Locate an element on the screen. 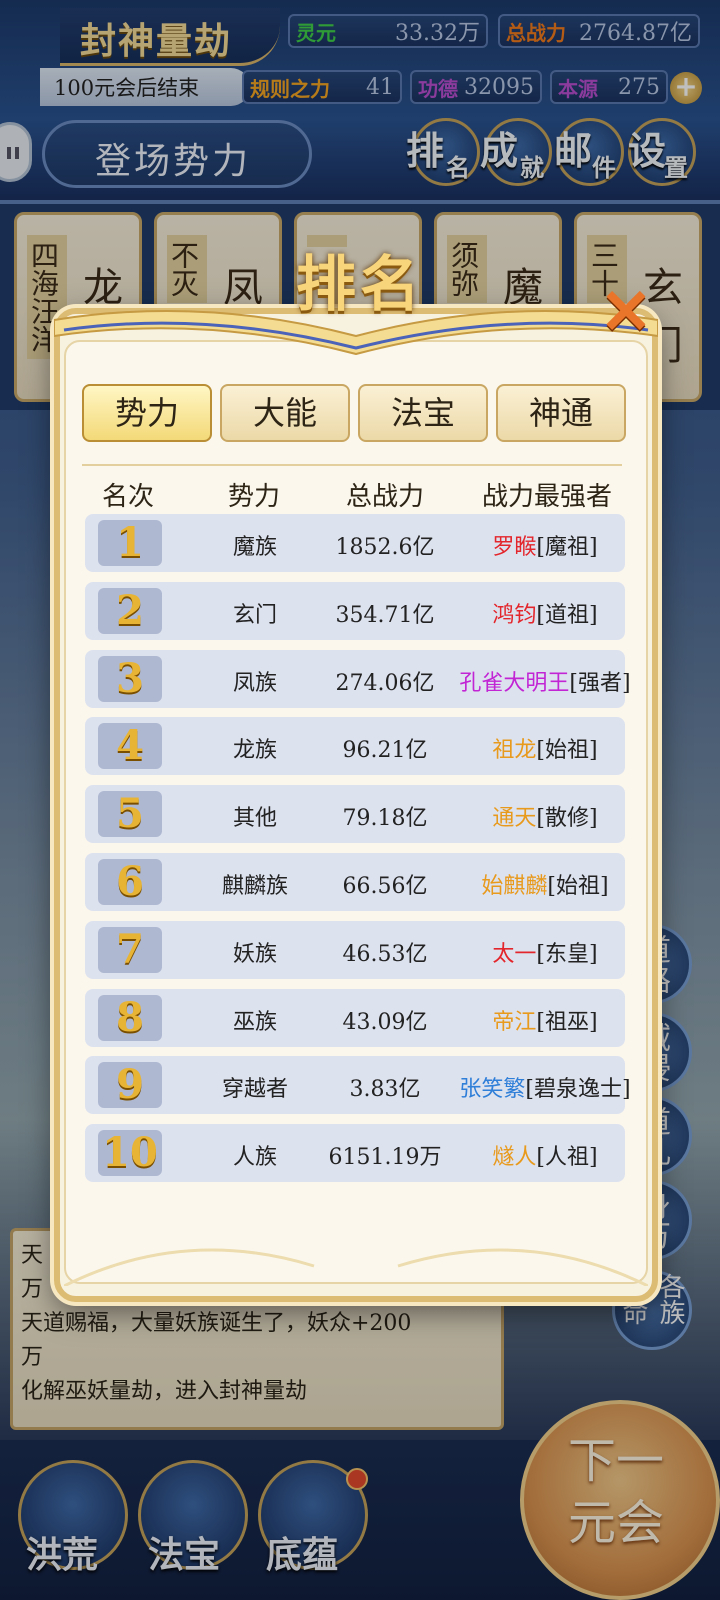 This screenshot has width=720, height=1600. strongest-member: 燧人[人祖] is located at coordinates (545, 1155).